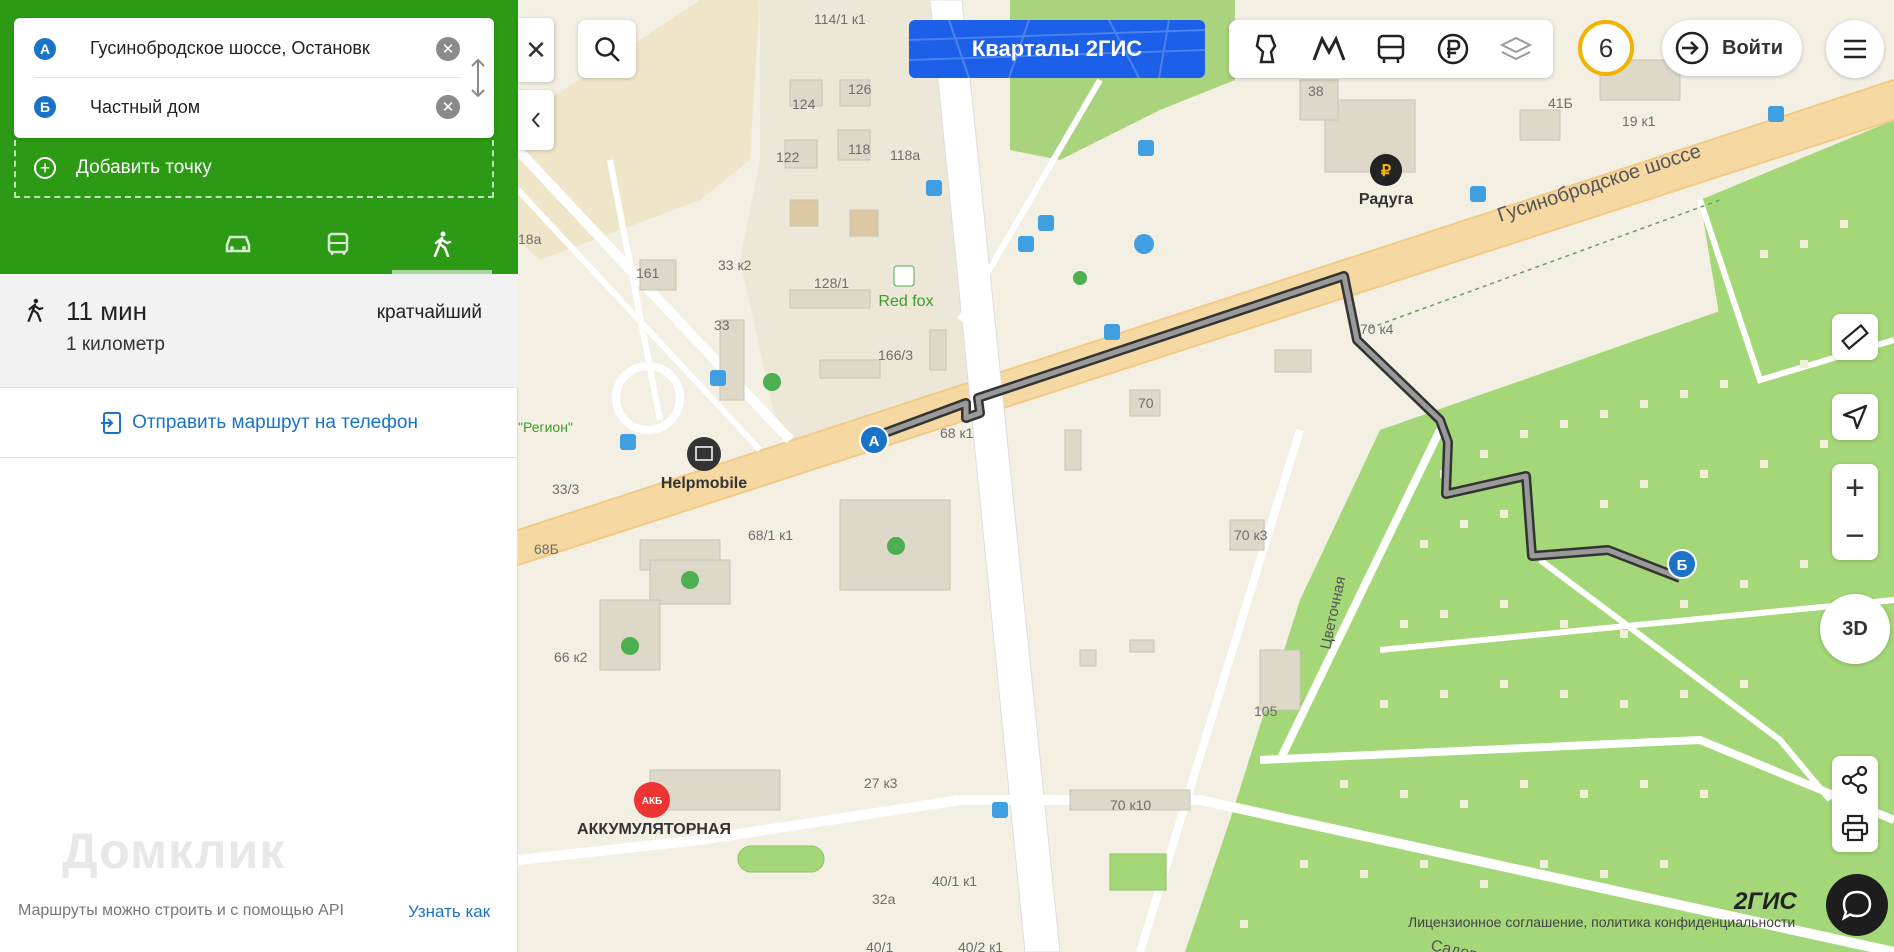 Image resolution: width=1894 pixels, height=952 pixels. I want to click on tab-car, so click(238, 244).